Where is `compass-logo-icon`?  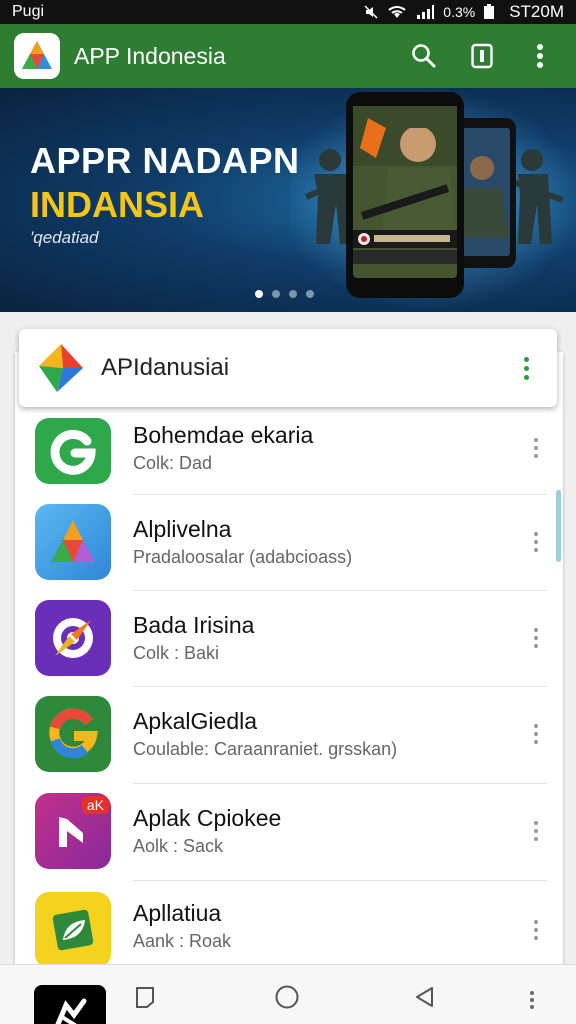 compass-logo-icon is located at coordinates (73, 638).